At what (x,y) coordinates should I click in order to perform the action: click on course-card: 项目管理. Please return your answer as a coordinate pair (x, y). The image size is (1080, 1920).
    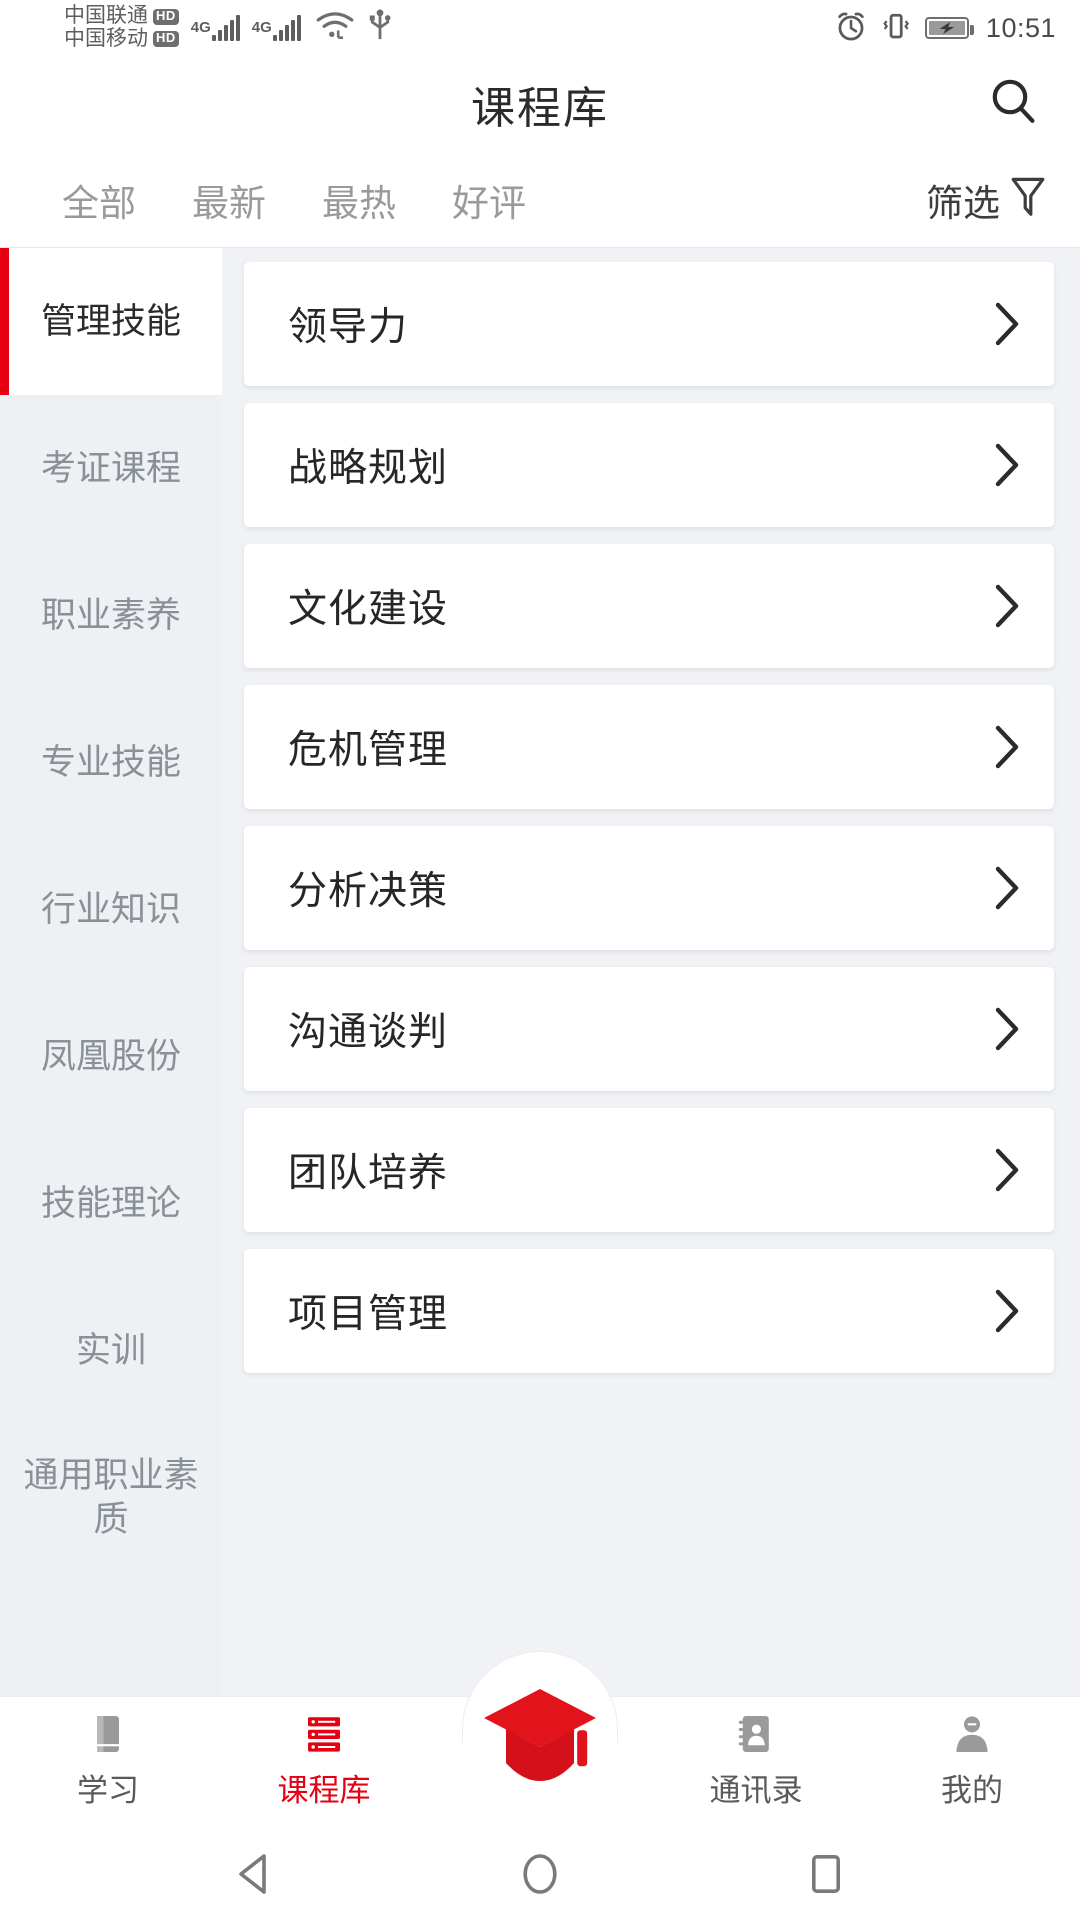
    Looking at the image, I should click on (649, 1311).